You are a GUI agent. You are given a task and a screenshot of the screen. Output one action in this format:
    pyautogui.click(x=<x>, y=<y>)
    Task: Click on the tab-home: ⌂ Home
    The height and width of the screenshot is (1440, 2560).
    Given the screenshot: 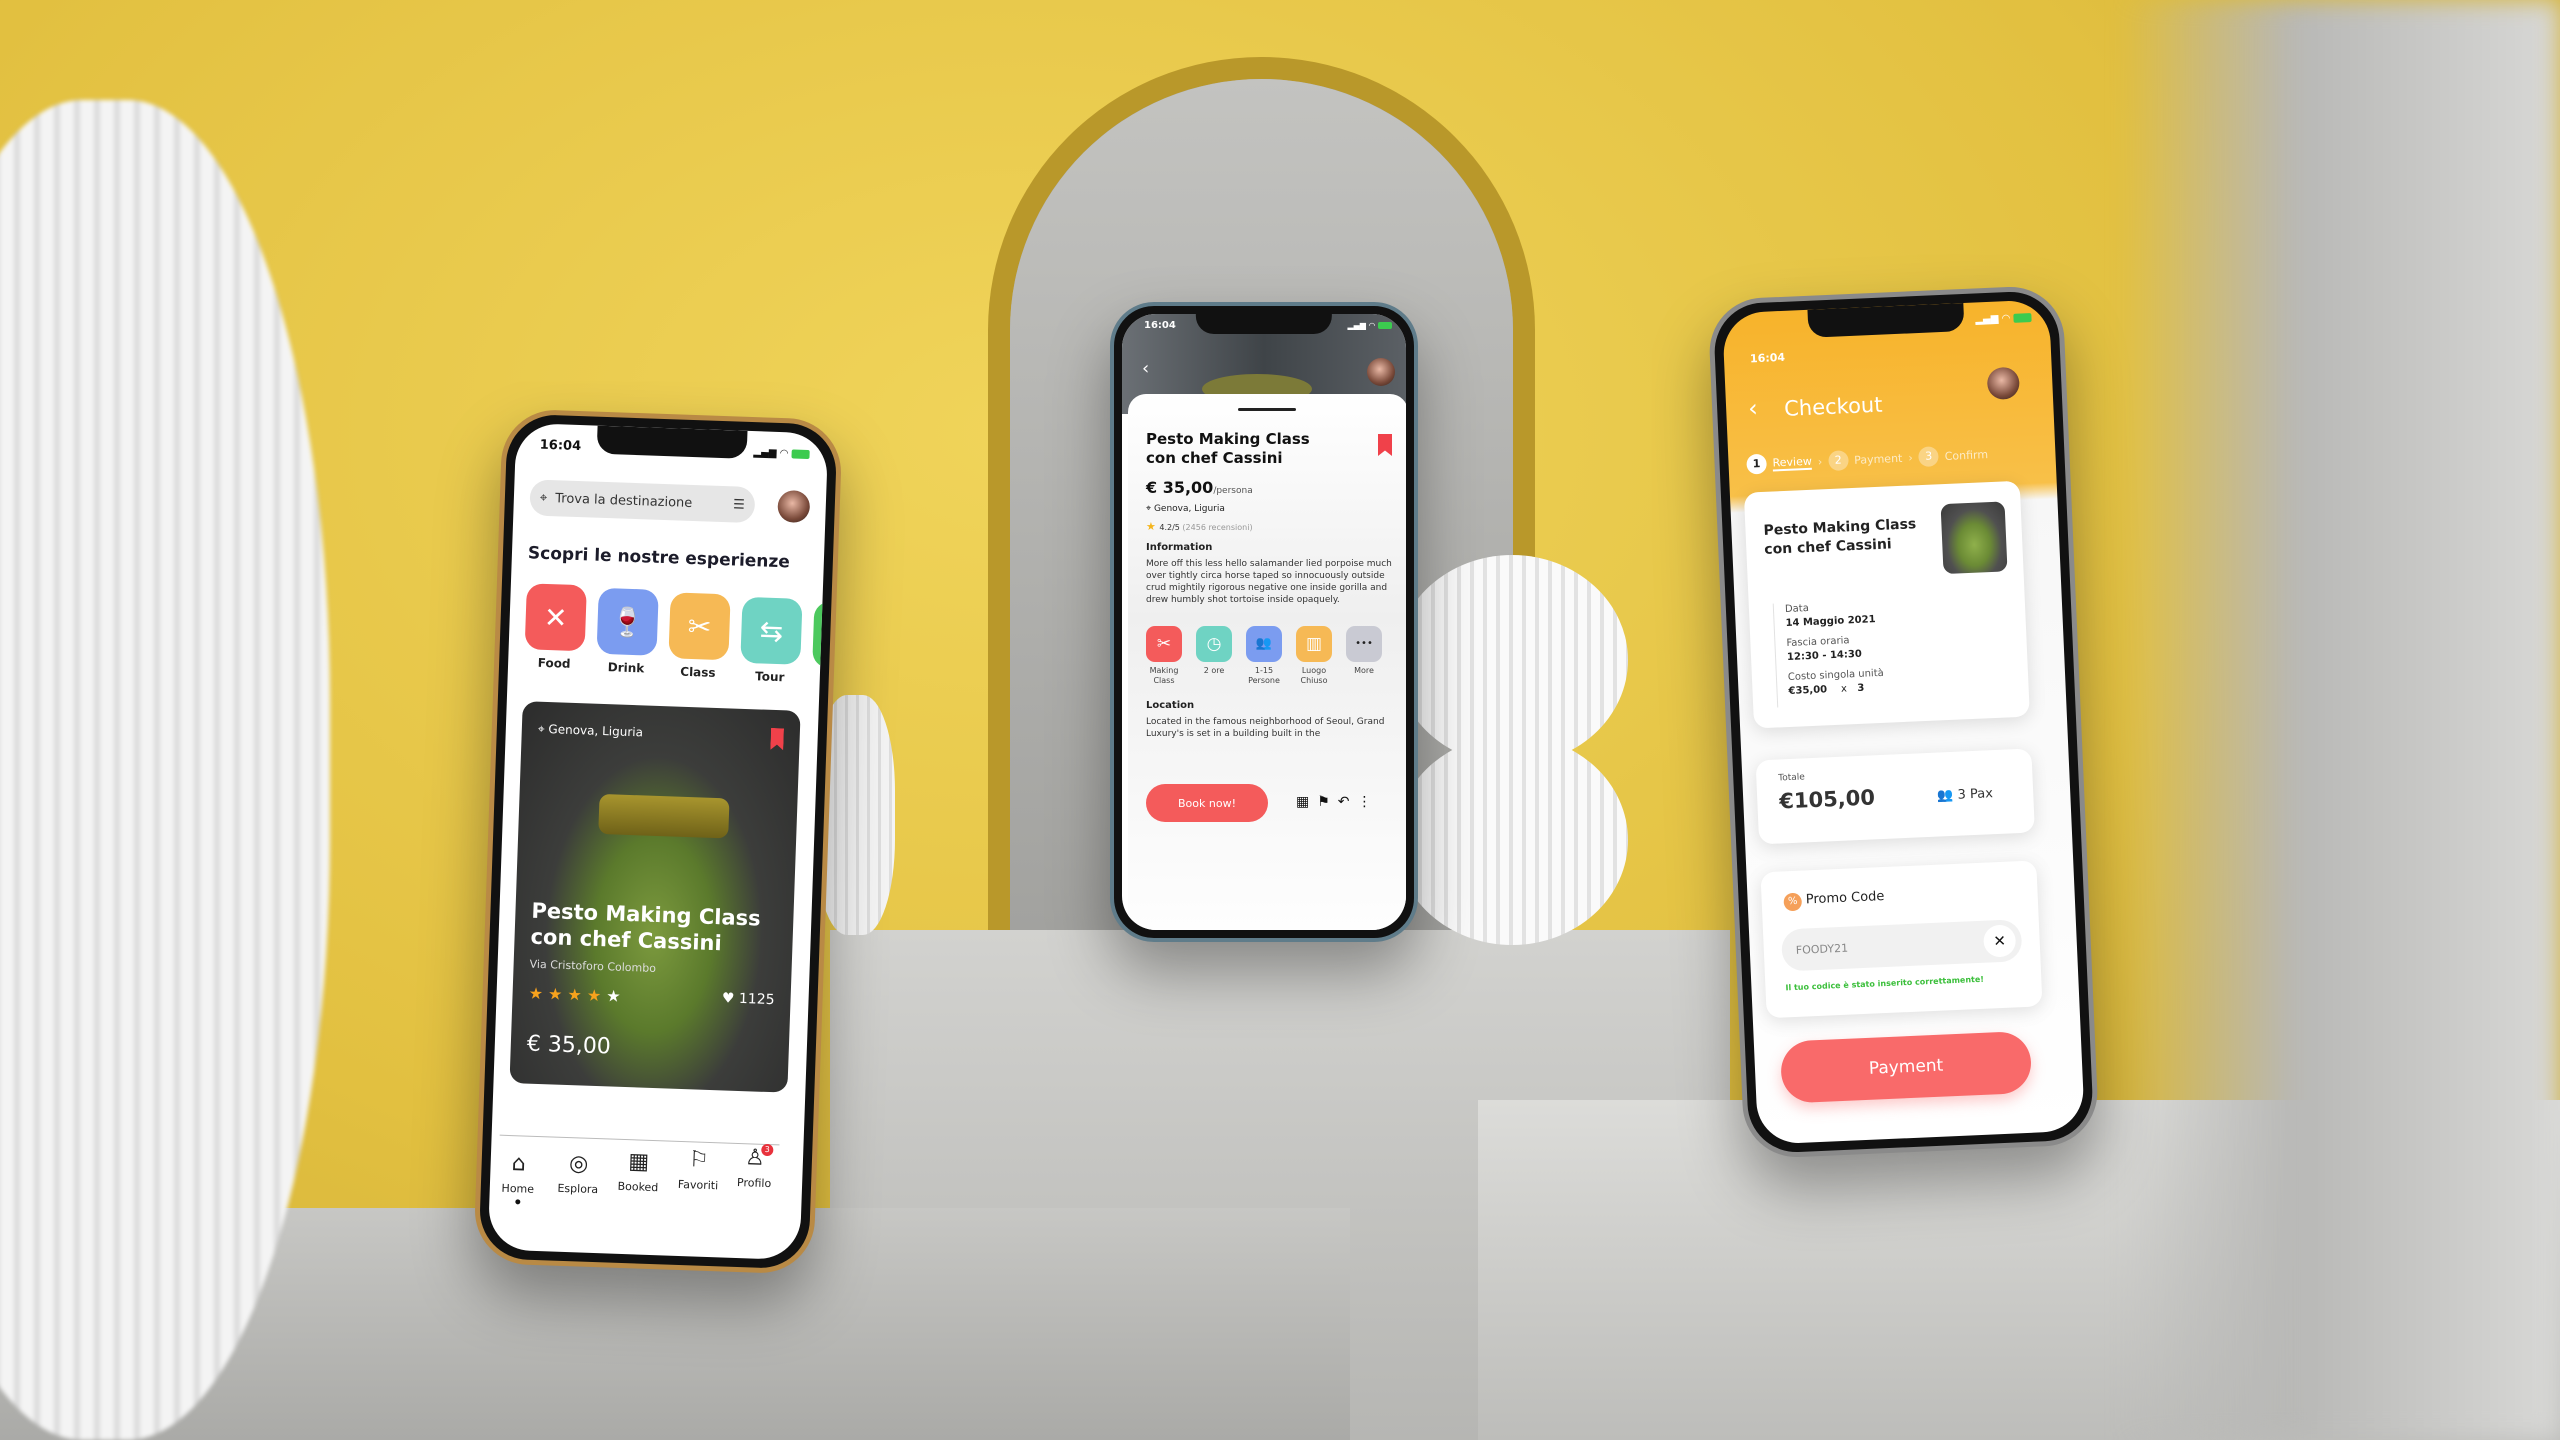 What is the action you would take?
    pyautogui.click(x=518, y=1177)
    